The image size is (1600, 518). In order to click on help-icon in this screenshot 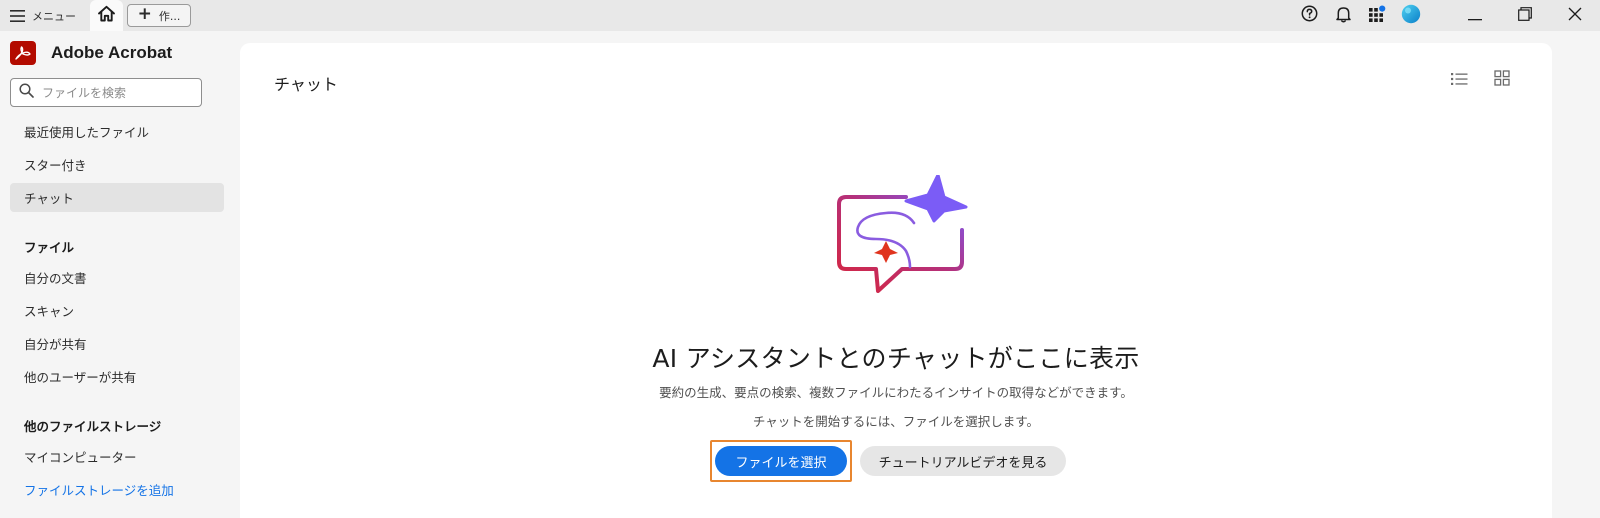, I will do `click(1309, 15)`.